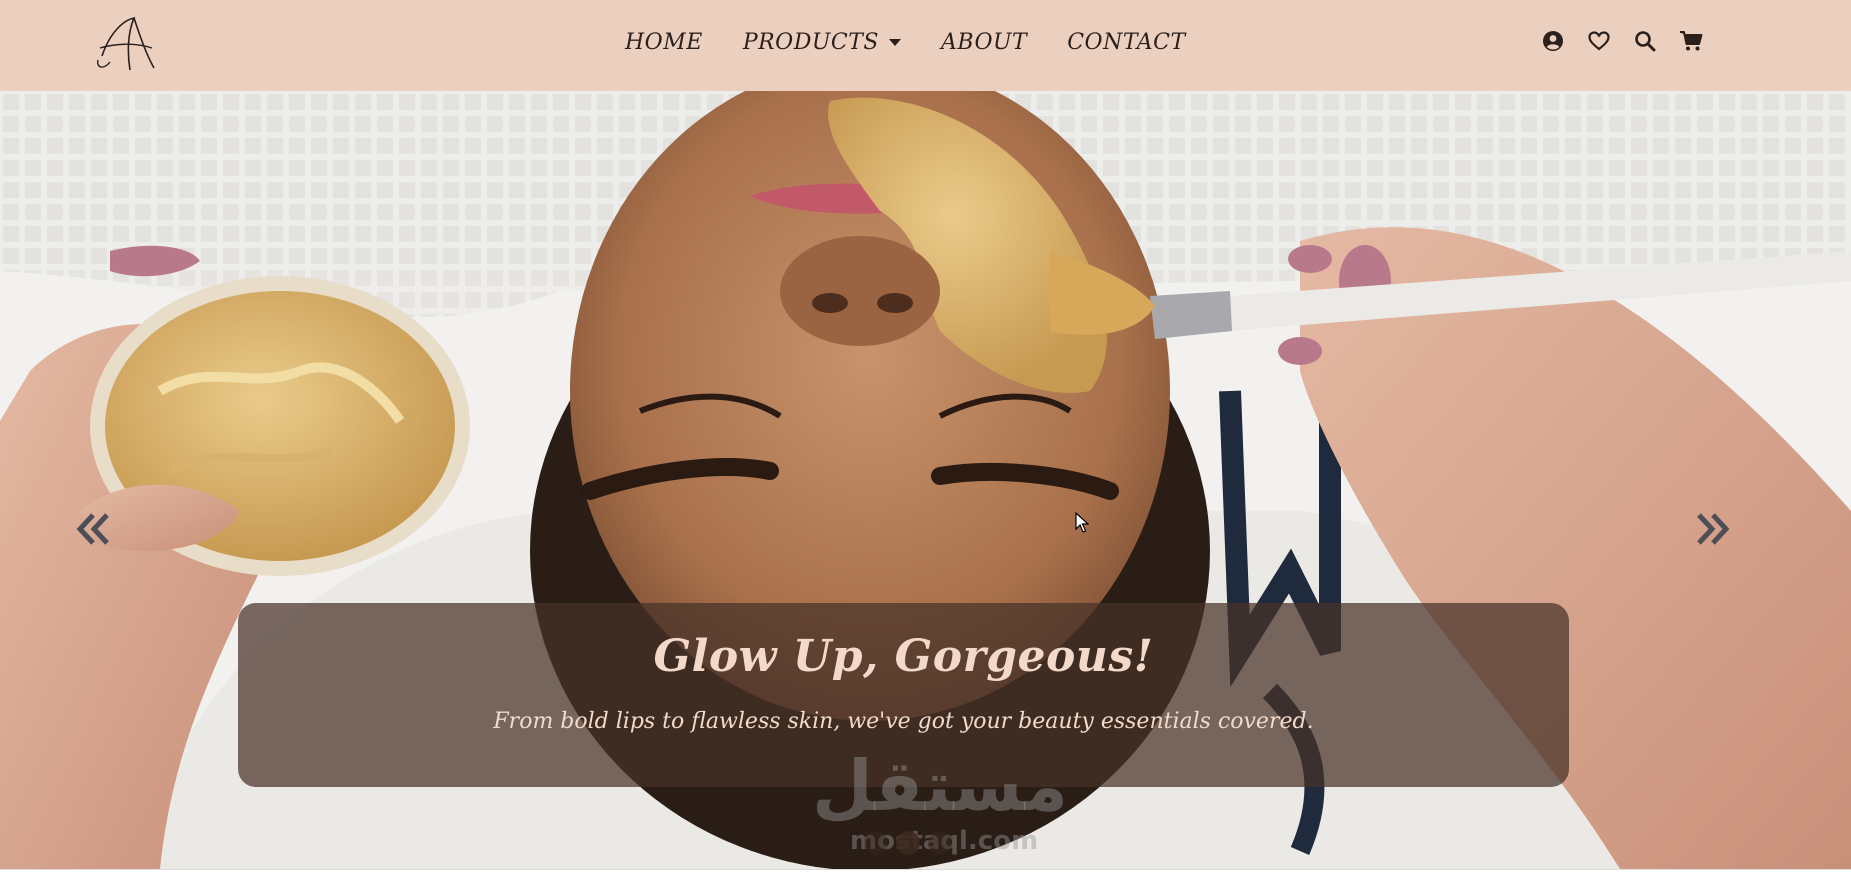  What do you see at coordinates (903, 656) in the screenshot?
I see `caption-title: Glow Up, Gorgeous!` at bounding box center [903, 656].